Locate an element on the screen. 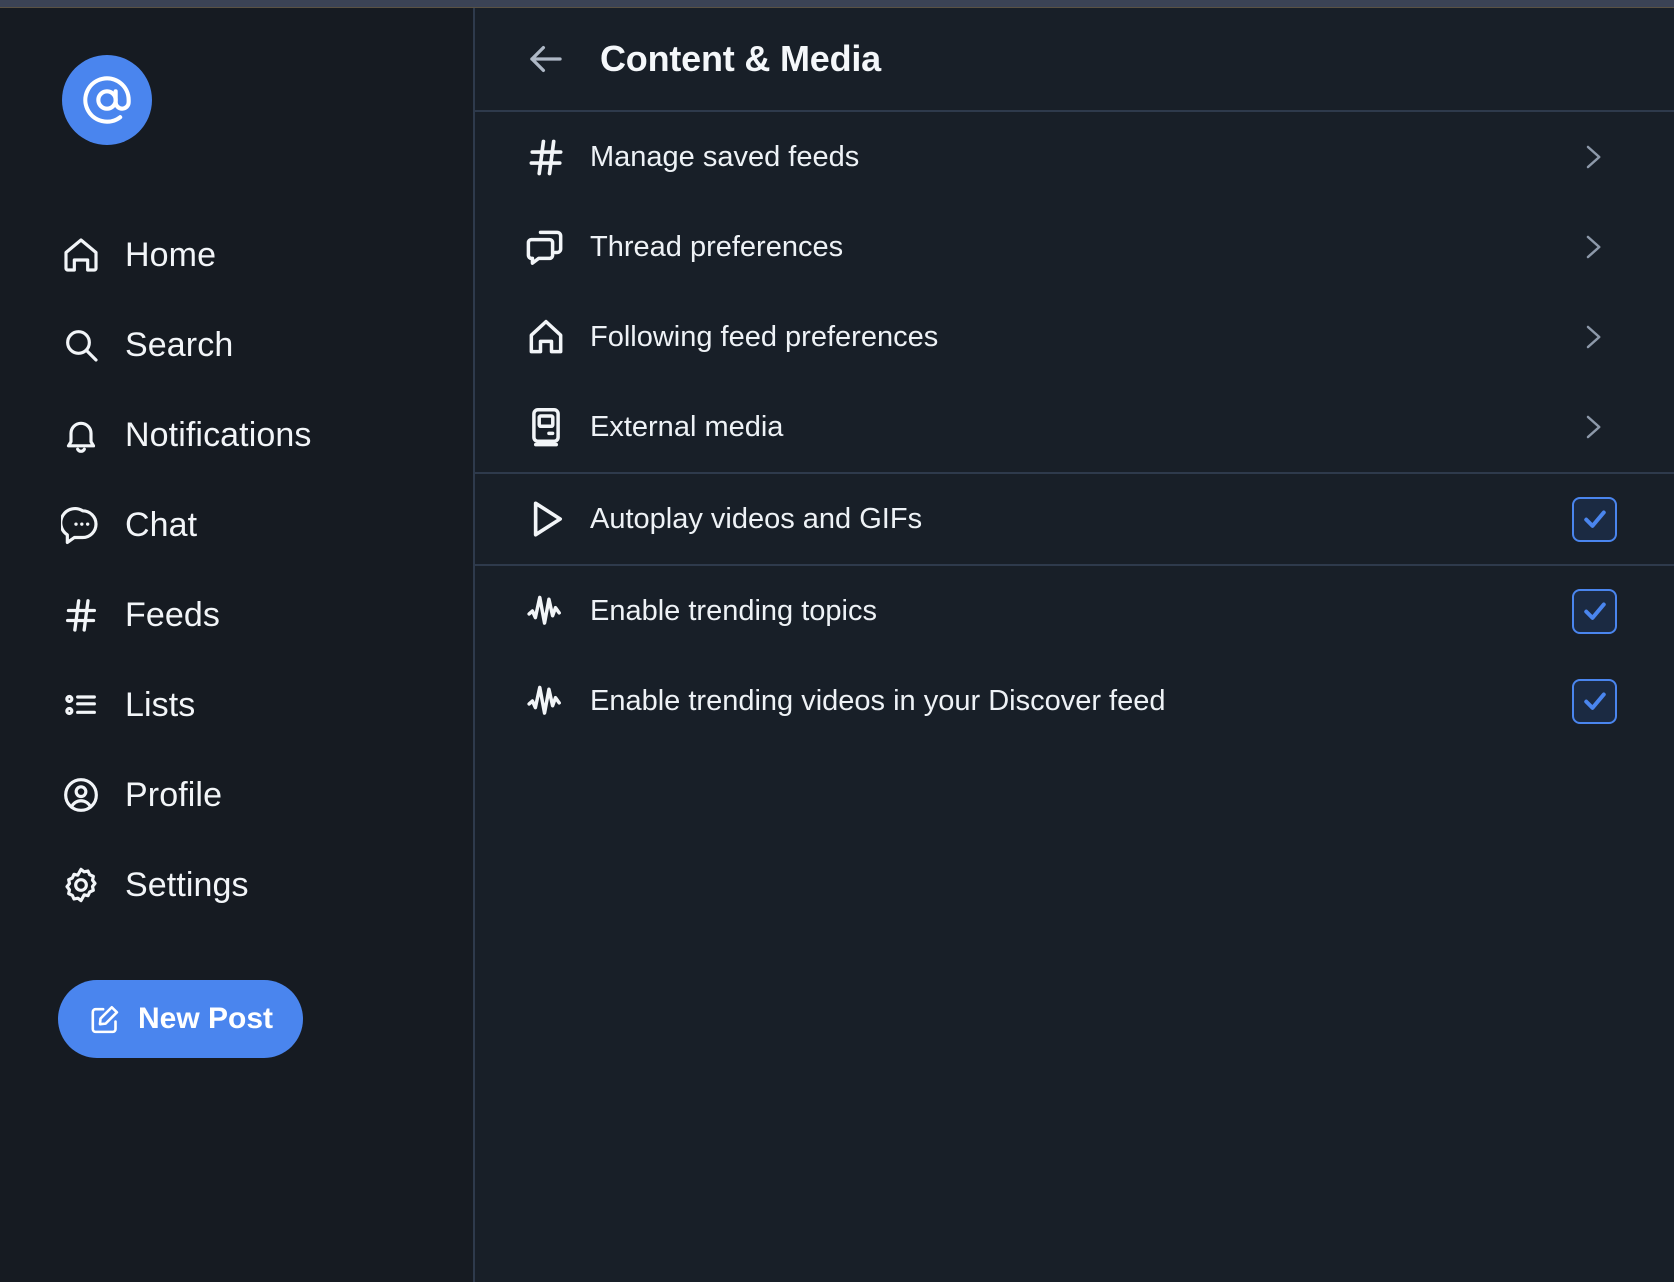  row-autoplay-videos-and-gifs: Autoplay videos and GIFs is located at coordinates (1074, 519).